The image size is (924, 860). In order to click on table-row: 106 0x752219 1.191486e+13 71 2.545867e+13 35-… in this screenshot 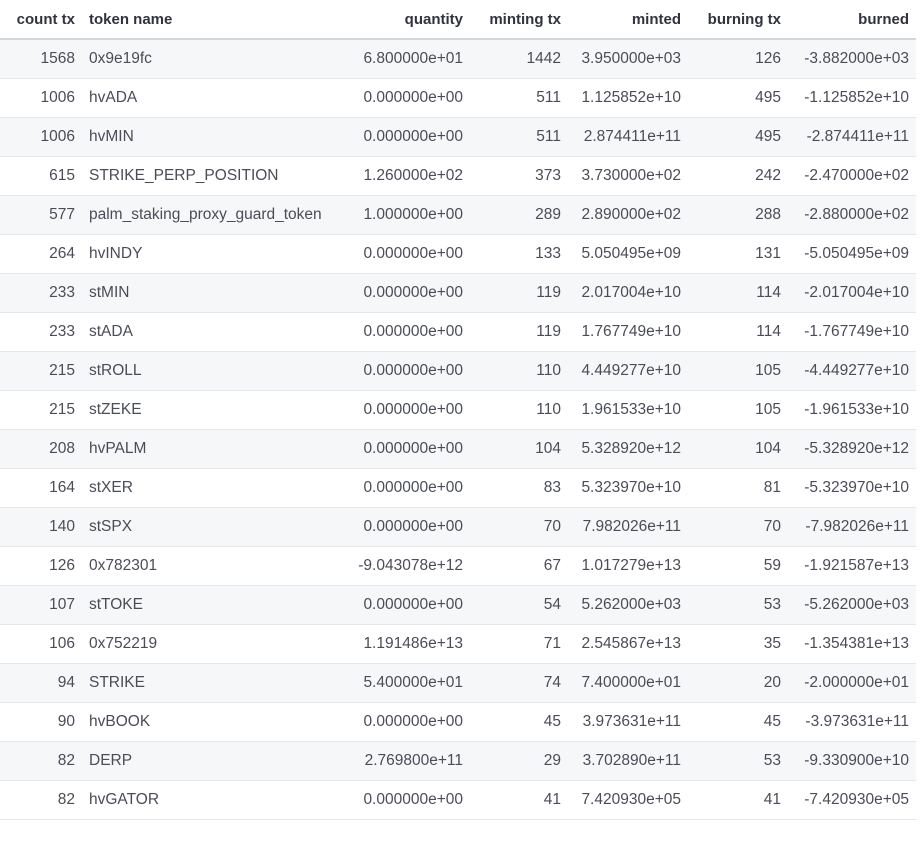, I will do `click(458, 644)`.